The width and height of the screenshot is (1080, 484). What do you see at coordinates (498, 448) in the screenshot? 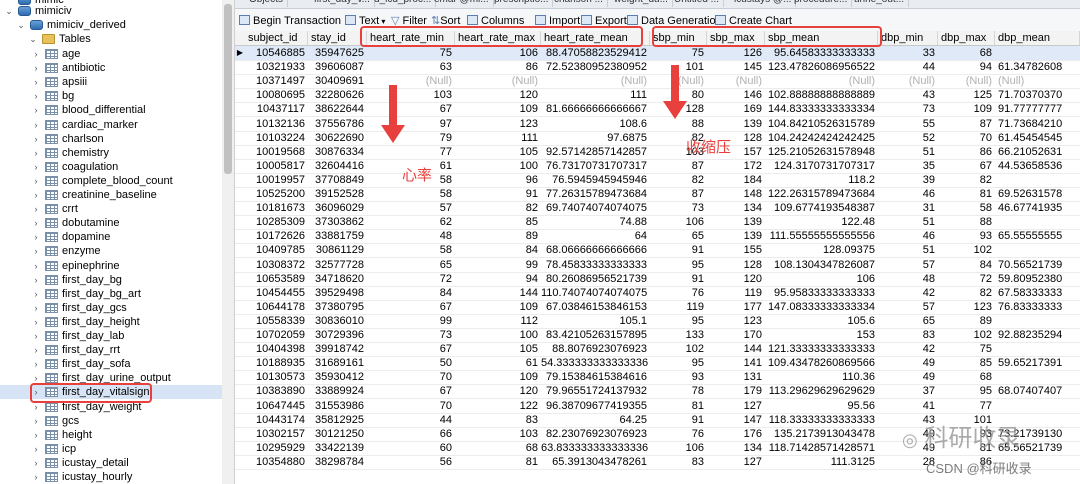
I see `table-cell: 68` at bounding box center [498, 448].